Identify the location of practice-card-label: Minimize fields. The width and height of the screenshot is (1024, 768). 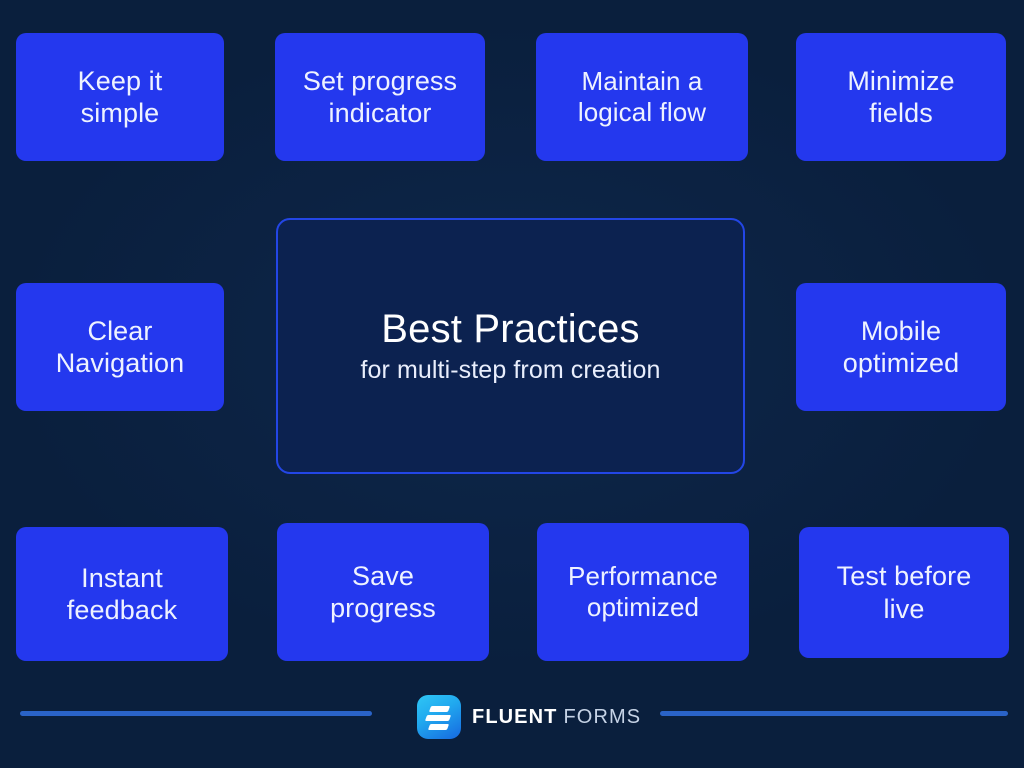
(901, 96).